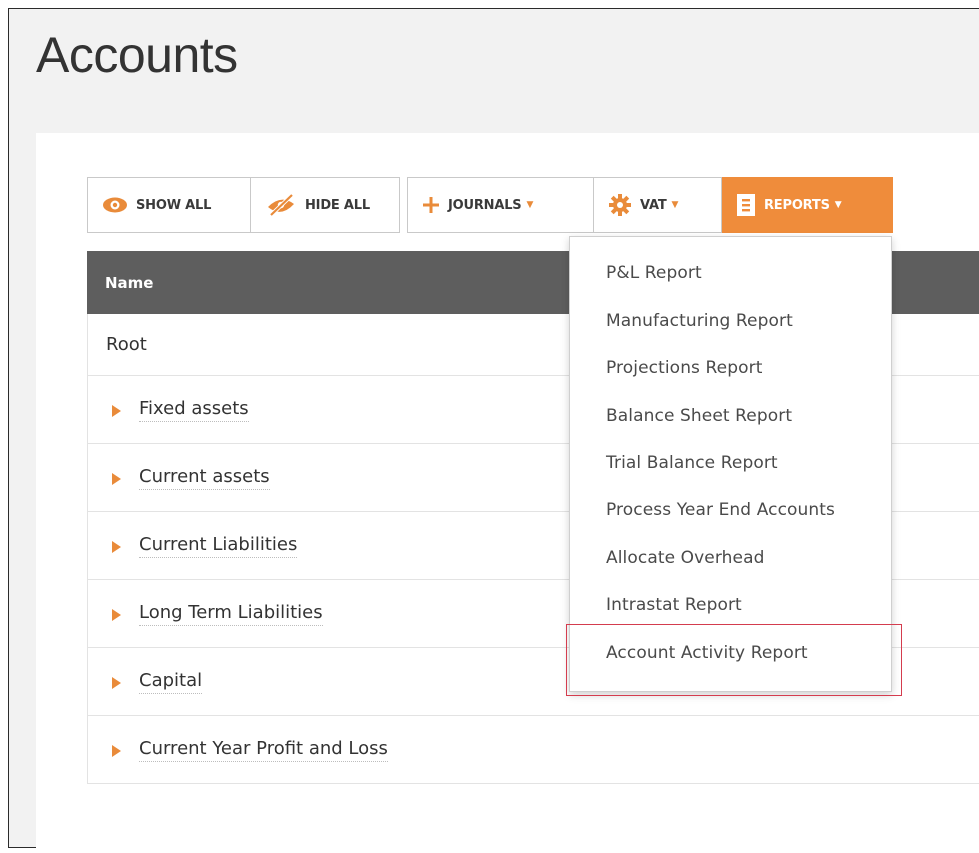 This screenshot has height=853, width=979. What do you see at coordinates (137, 55) in the screenshot?
I see `page-title: Accounts` at bounding box center [137, 55].